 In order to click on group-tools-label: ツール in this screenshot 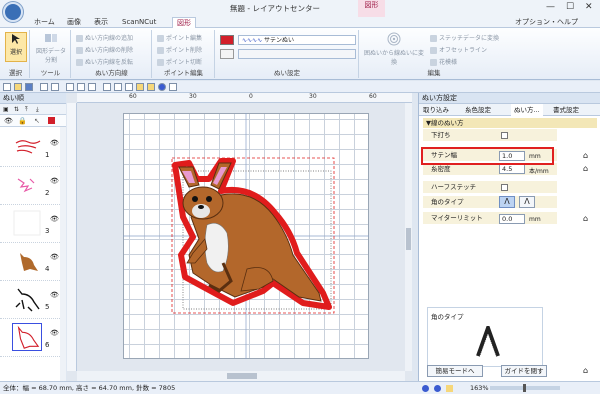, I will do `click(50, 73)`.